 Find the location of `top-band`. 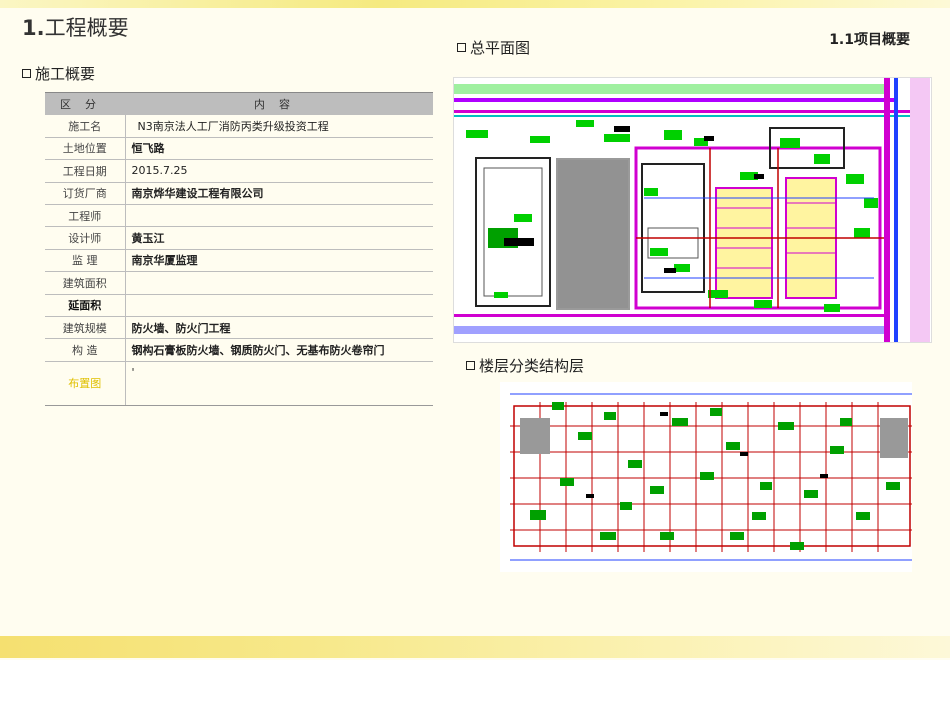

top-band is located at coordinates (475, 4).